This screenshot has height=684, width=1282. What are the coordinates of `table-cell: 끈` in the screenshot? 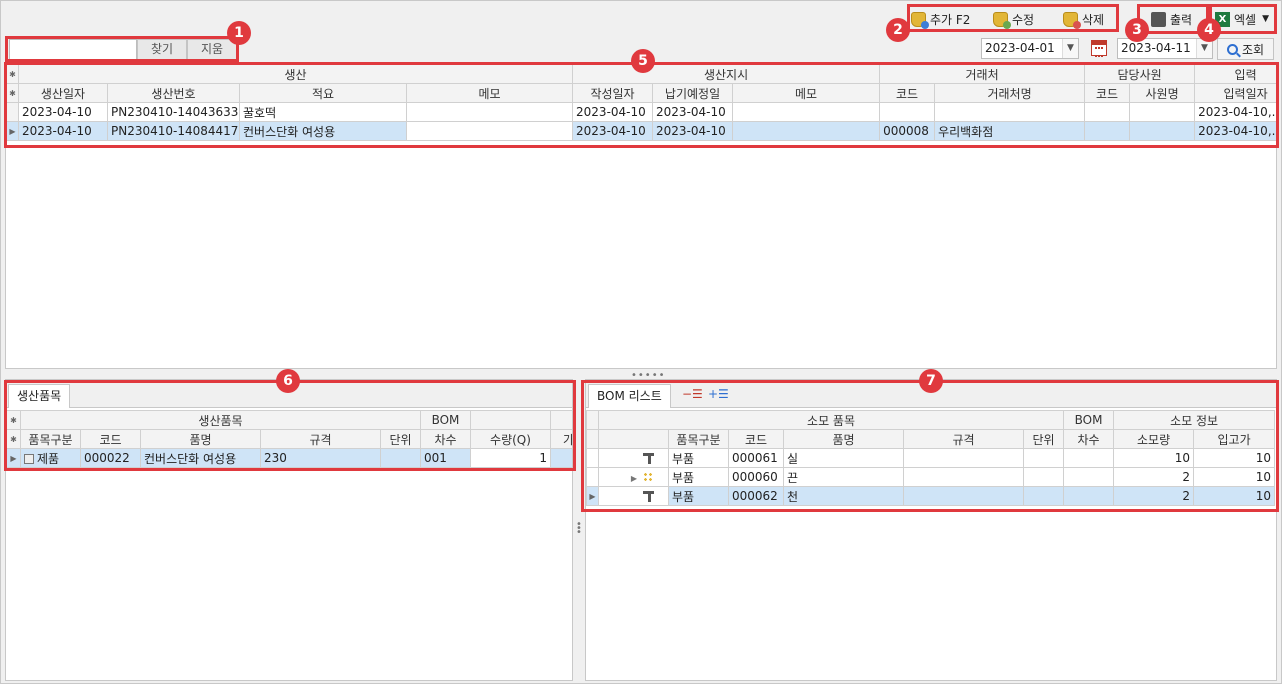 It's located at (843, 477).